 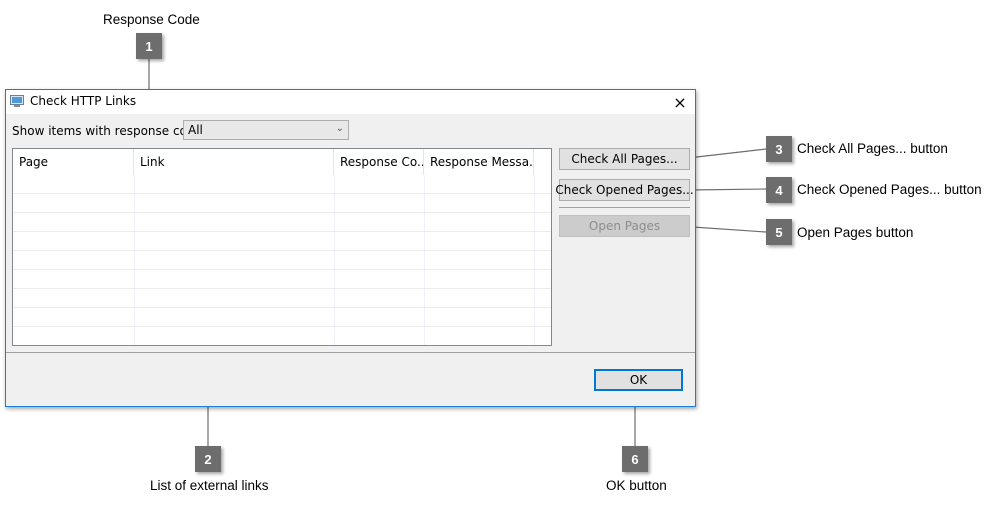 What do you see at coordinates (350, 352) in the screenshot?
I see `footer-divider` at bounding box center [350, 352].